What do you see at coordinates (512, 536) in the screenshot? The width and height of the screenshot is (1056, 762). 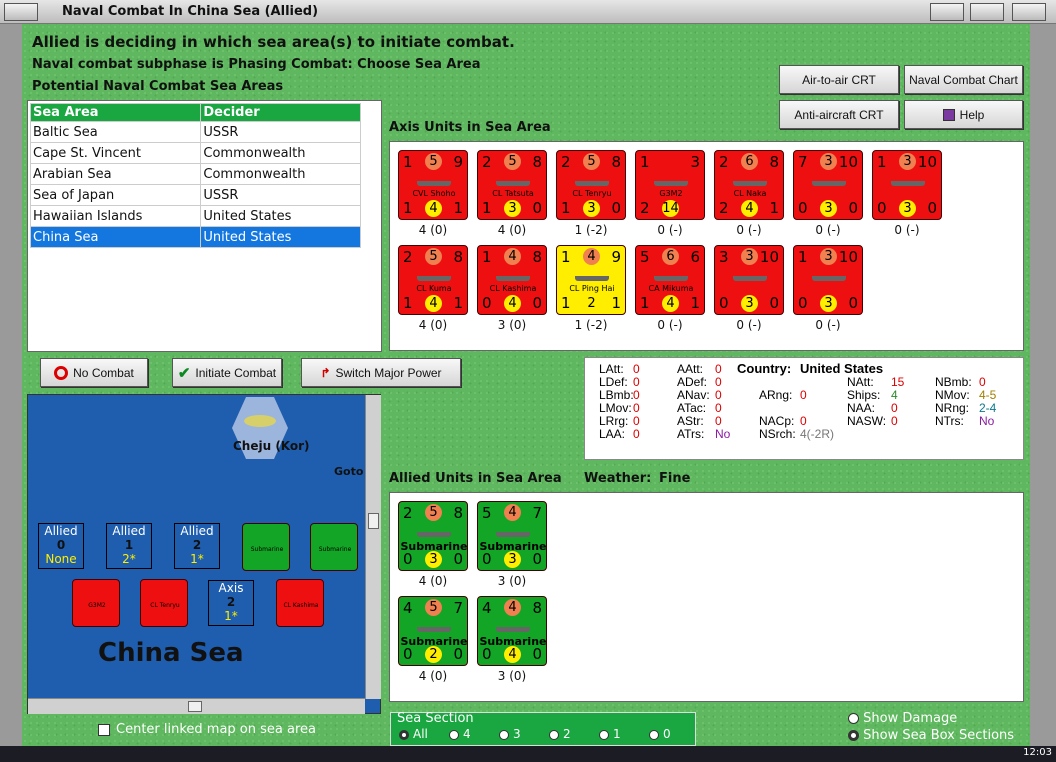 I see `unit-counter: 5 7 0 0 4 3 Submarine` at bounding box center [512, 536].